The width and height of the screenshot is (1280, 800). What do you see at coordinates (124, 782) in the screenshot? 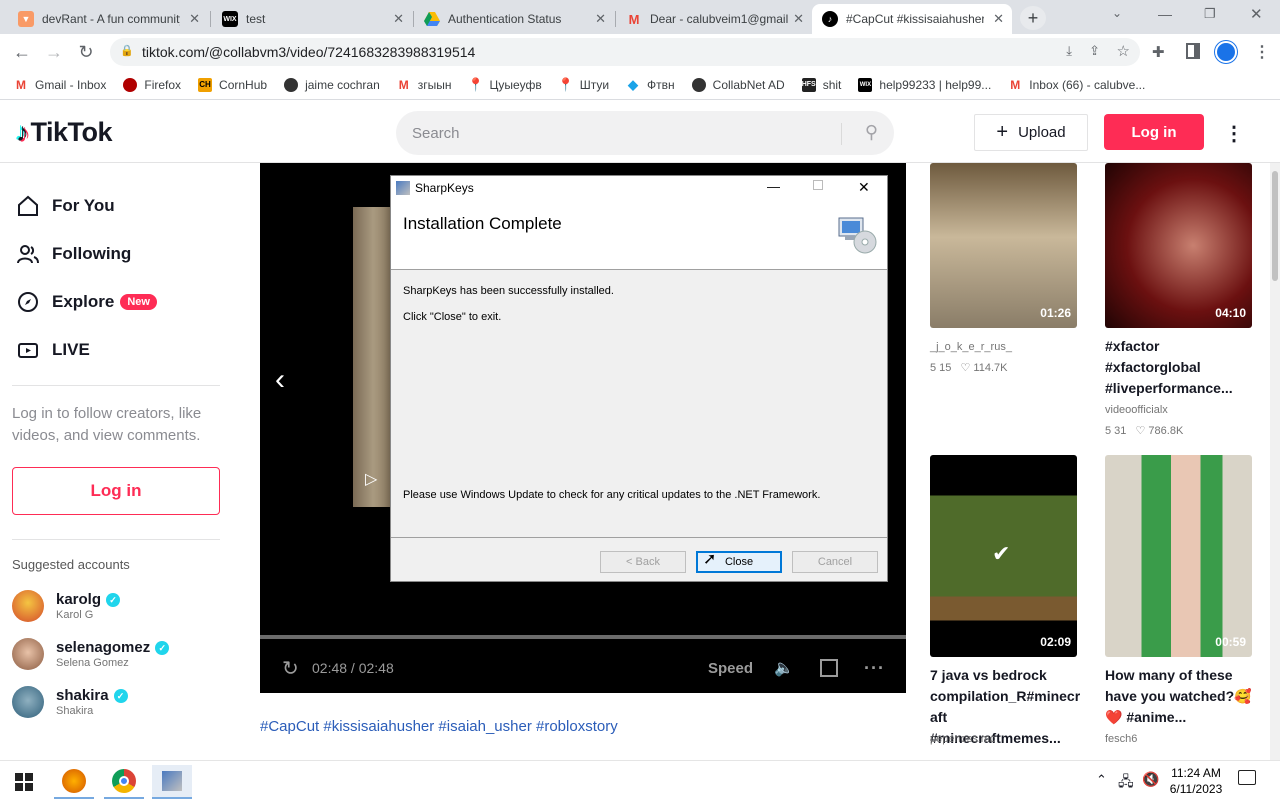
I see `chrome-taskbar-icon` at bounding box center [124, 782].